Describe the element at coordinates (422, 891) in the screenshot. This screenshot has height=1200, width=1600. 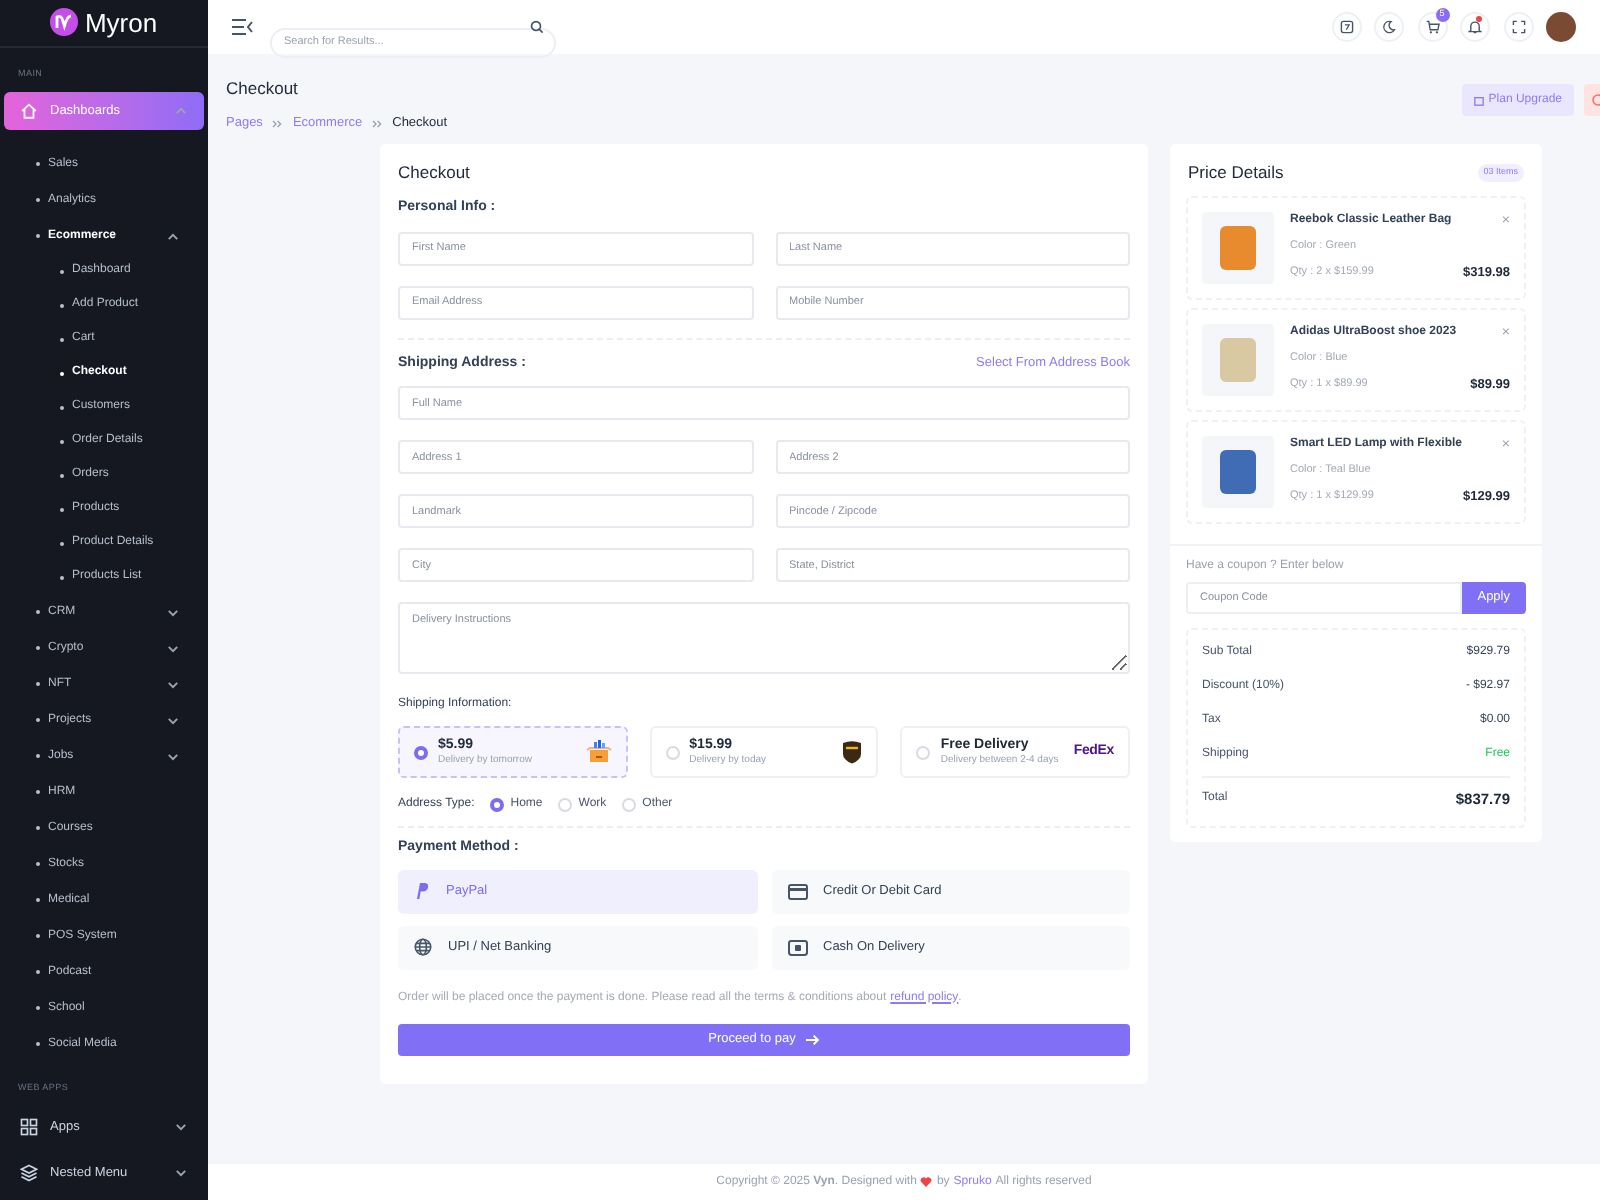
I see `paypal-icon` at that location.